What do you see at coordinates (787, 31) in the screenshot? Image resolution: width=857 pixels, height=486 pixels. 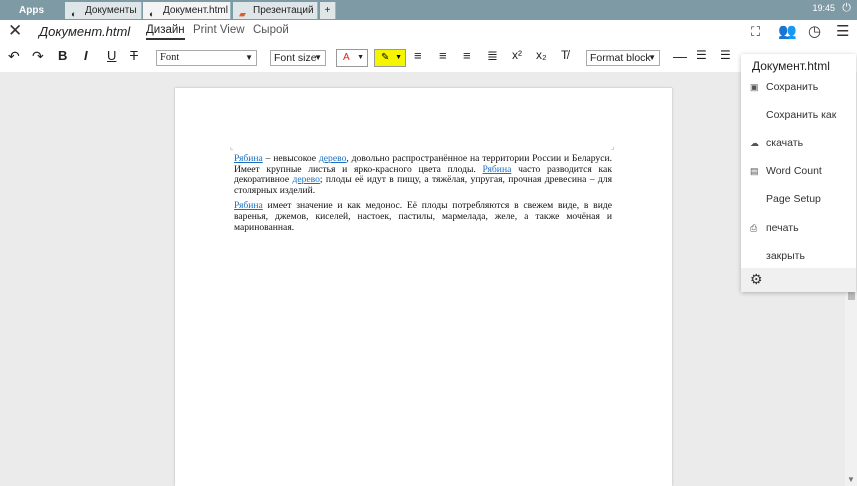 I see `users-icon: 👥` at bounding box center [787, 31].